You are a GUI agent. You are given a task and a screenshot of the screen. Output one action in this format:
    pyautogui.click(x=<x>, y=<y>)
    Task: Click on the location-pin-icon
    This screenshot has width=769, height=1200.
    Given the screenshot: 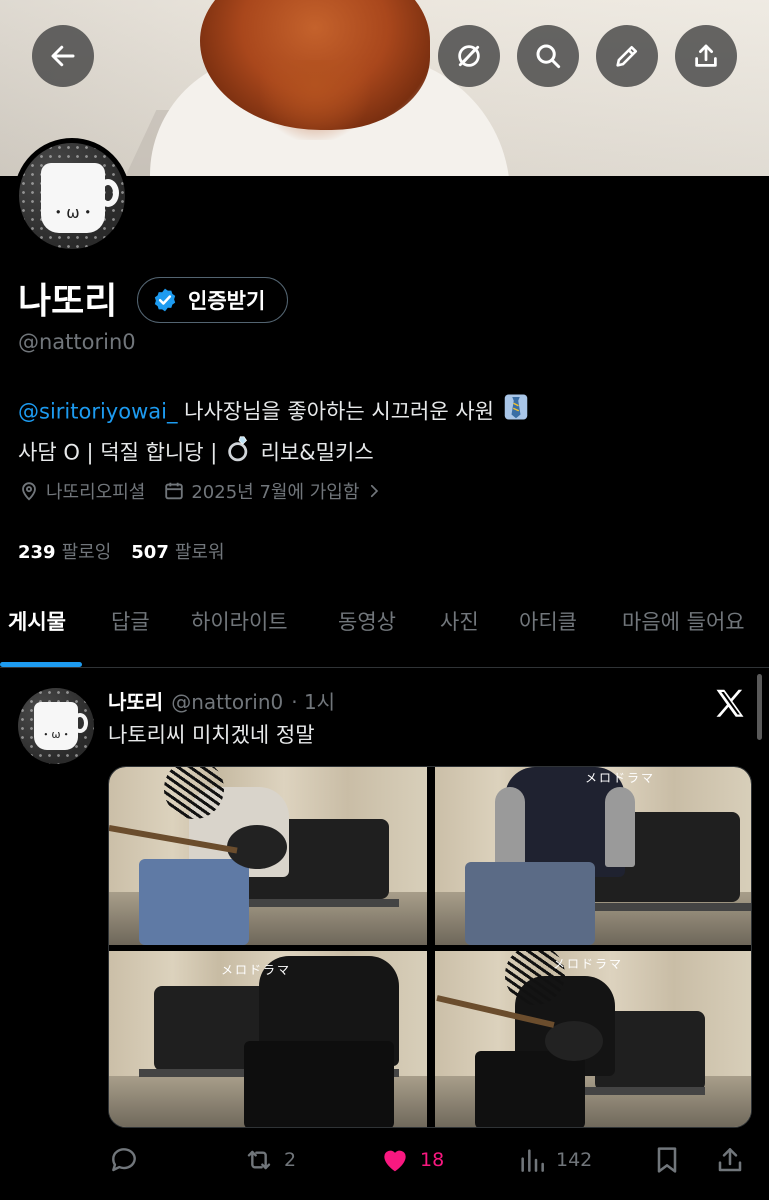 What is the action you would take?
    pyautogui.click(x=29, y=491)
    